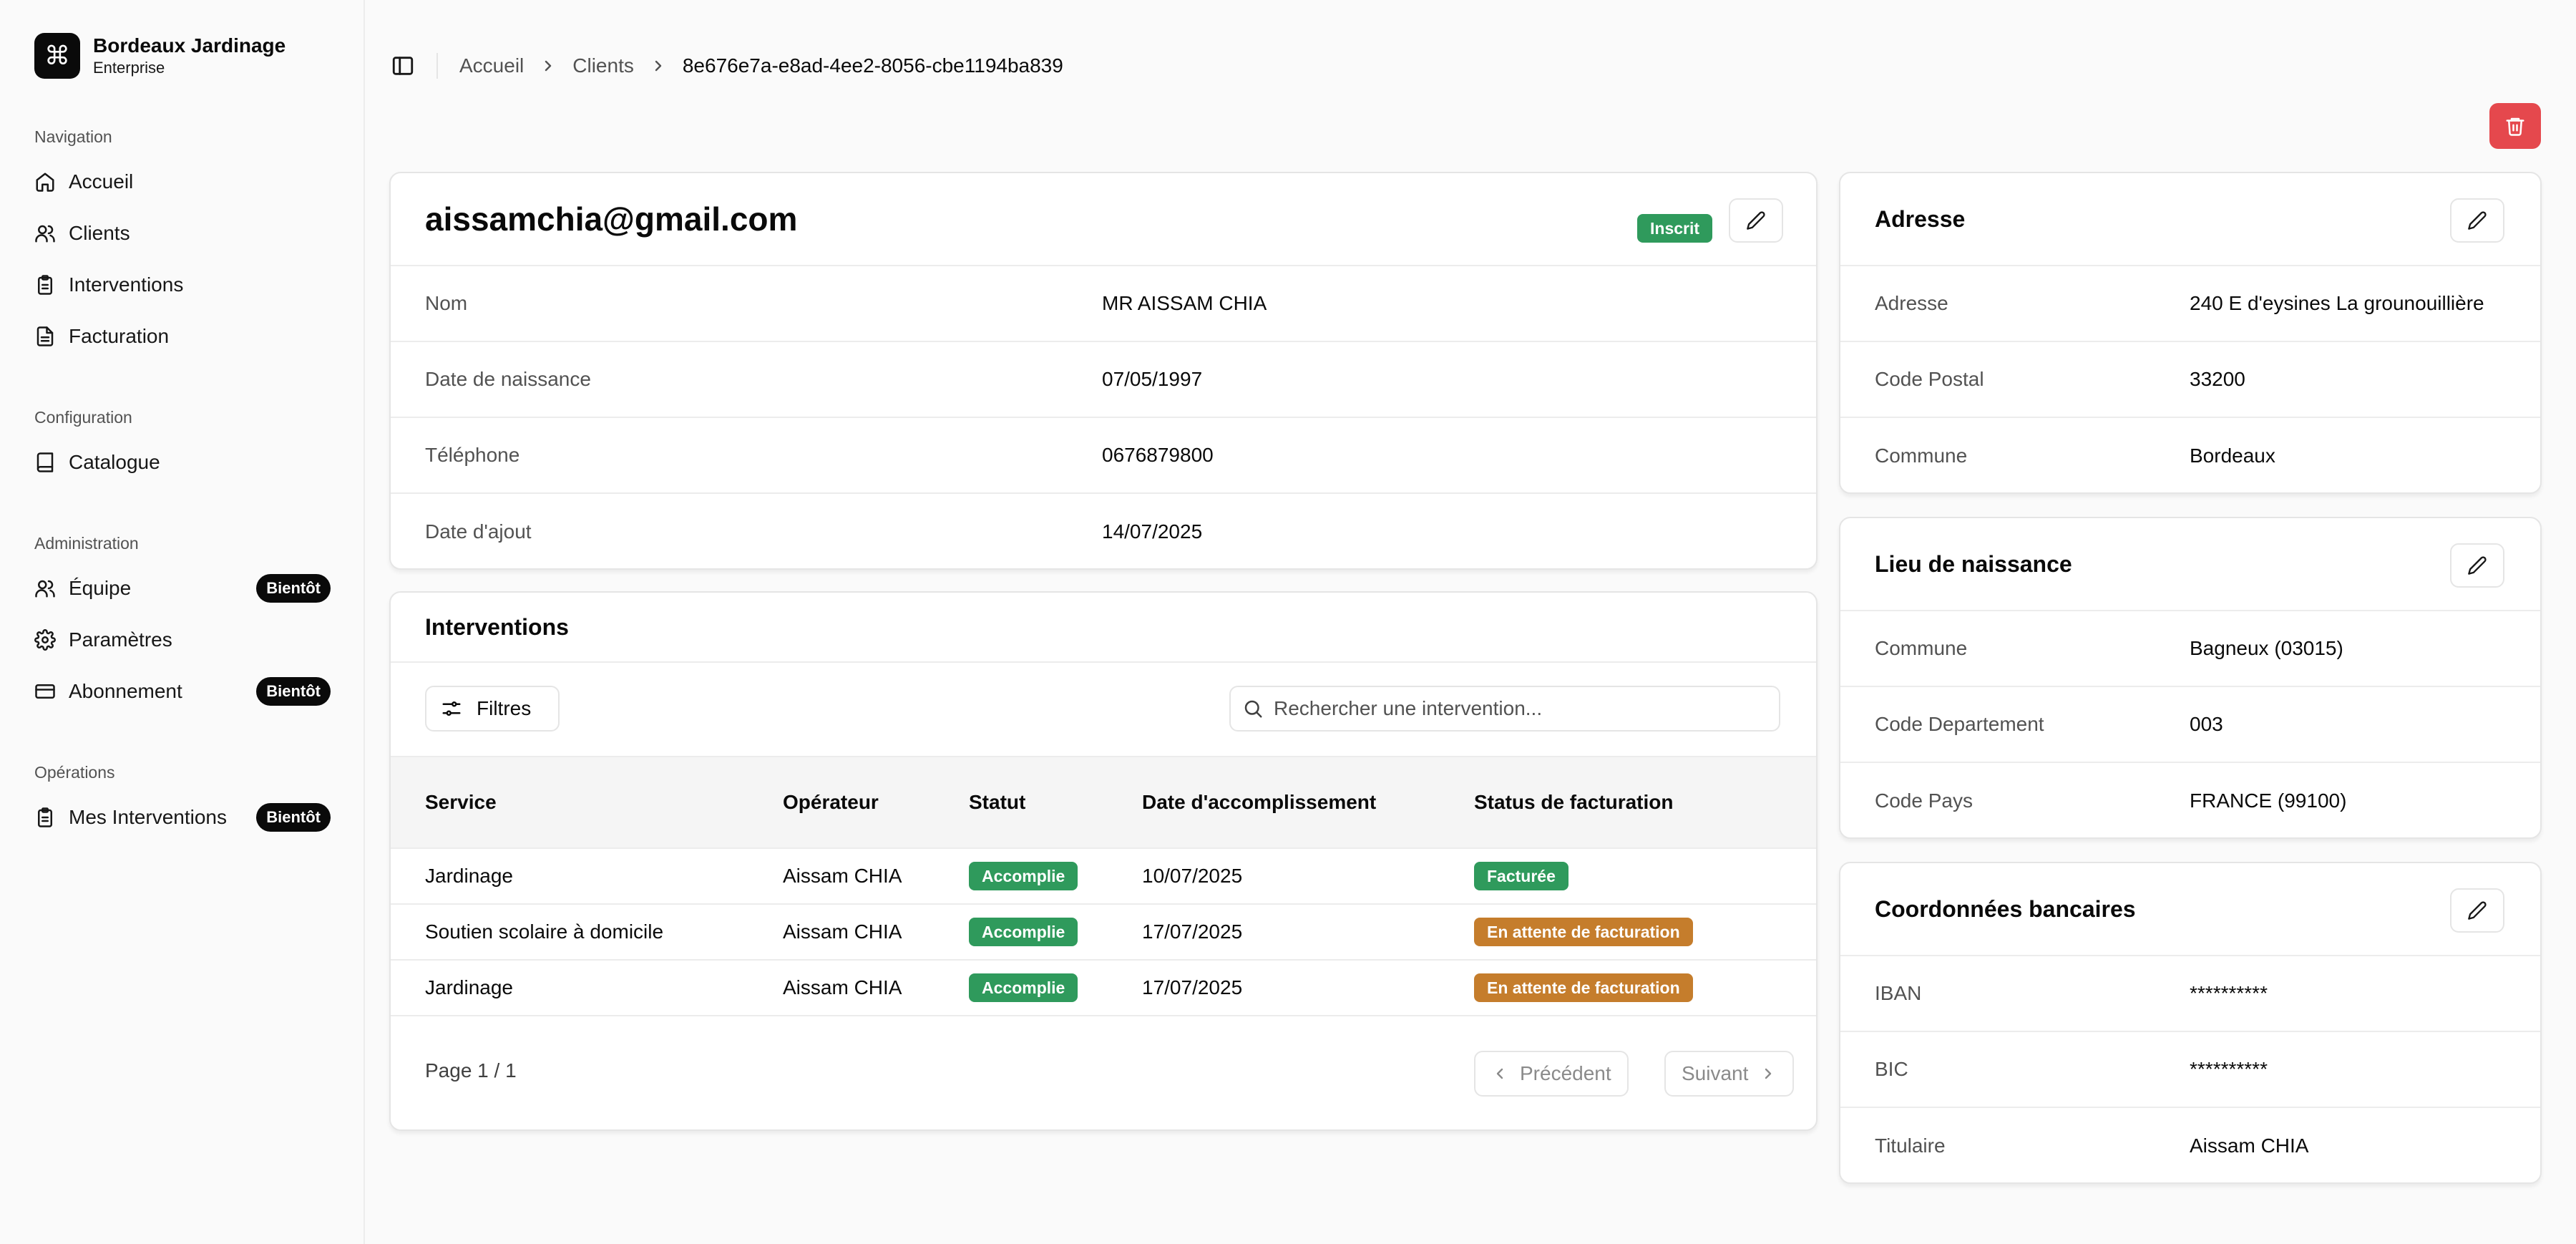 Image resolution: width=2576 pixels, height=1244 pixels. I want to click on field-label: Commune, so click(1921, 648).